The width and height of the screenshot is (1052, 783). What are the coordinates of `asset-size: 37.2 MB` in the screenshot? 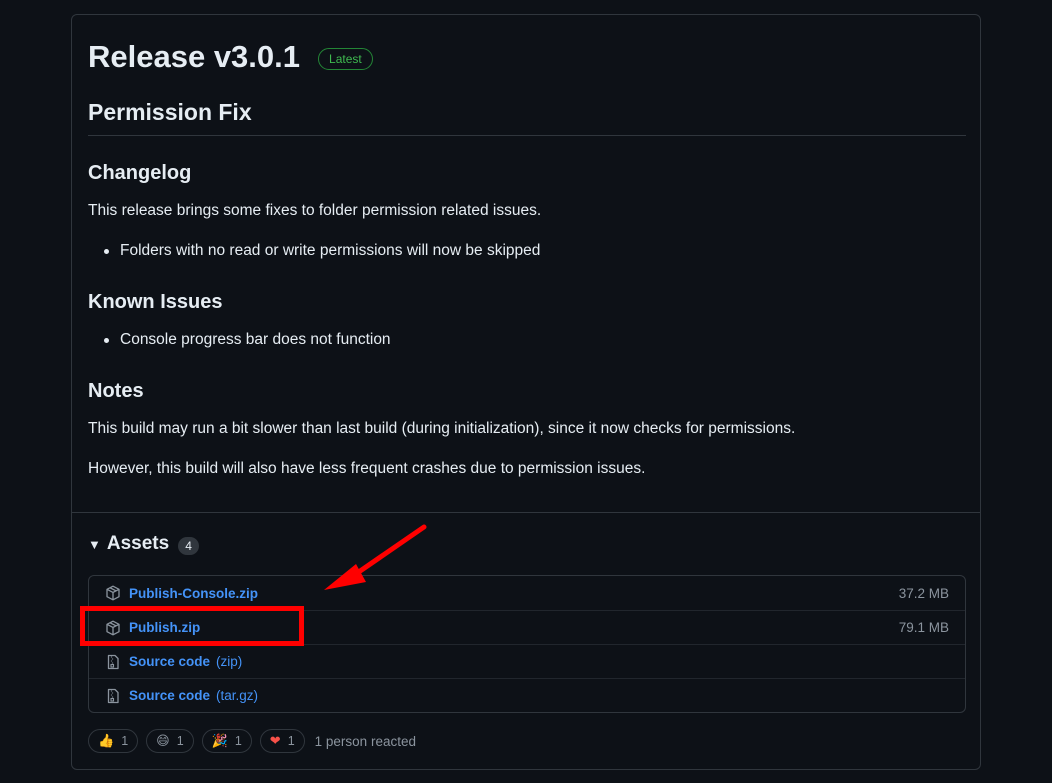 It's located at (923, 593).